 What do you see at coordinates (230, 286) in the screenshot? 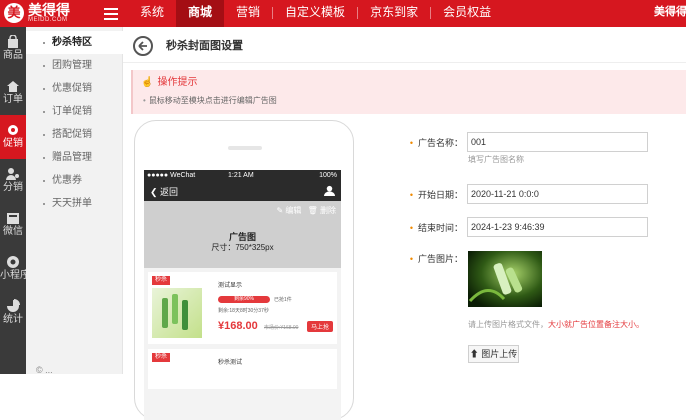
I see `product-name: 测试显示` at bounding box center [230, 286].